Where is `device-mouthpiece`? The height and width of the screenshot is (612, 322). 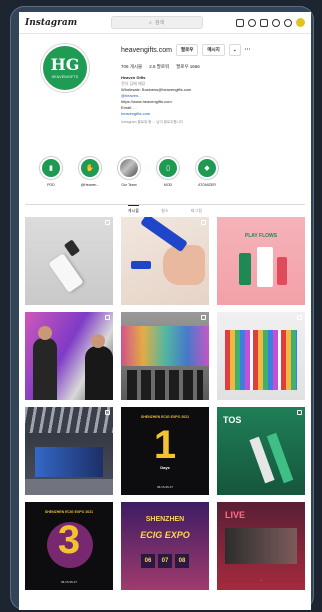
device-mouthpiece is located at coordinates (72, 248).